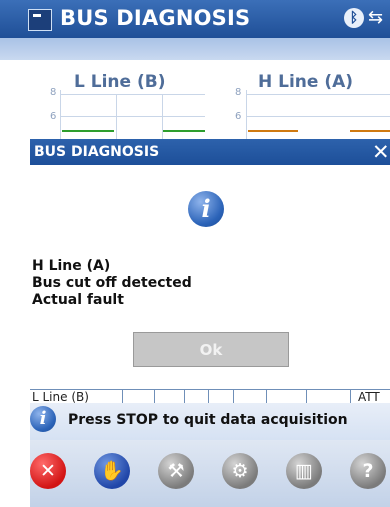 This screenshot has width=390, height=507. I want to click on status-right-label: ATT, so click(369, 397).